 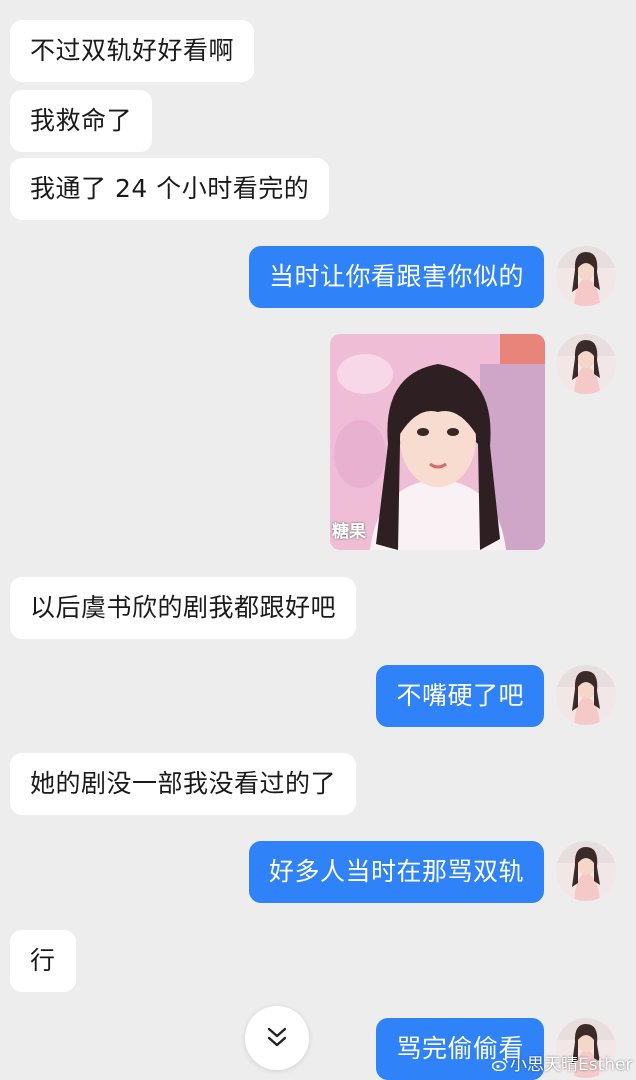 I want to click on watermark: 小思天晴Esther, so click(x=562, y=1062).